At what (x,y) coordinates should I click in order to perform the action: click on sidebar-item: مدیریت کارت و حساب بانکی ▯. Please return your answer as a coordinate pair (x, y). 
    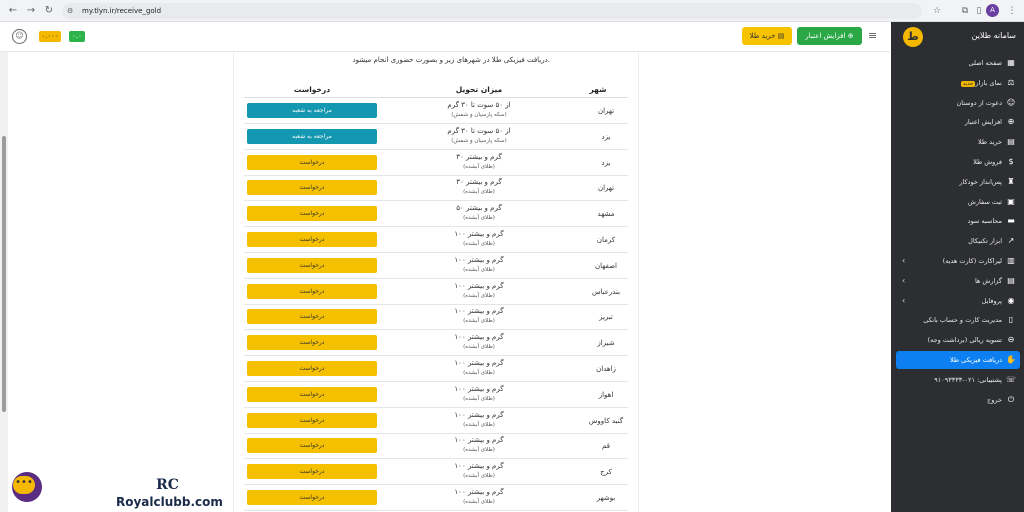
    Looking at the image, I should click on (958, 320).